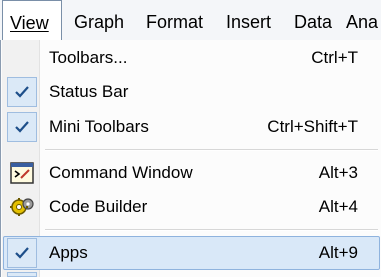 Image resolution: width=381 pixels, height=277 pixels. I want to click on menu-view-label: View, so click(29, 23).